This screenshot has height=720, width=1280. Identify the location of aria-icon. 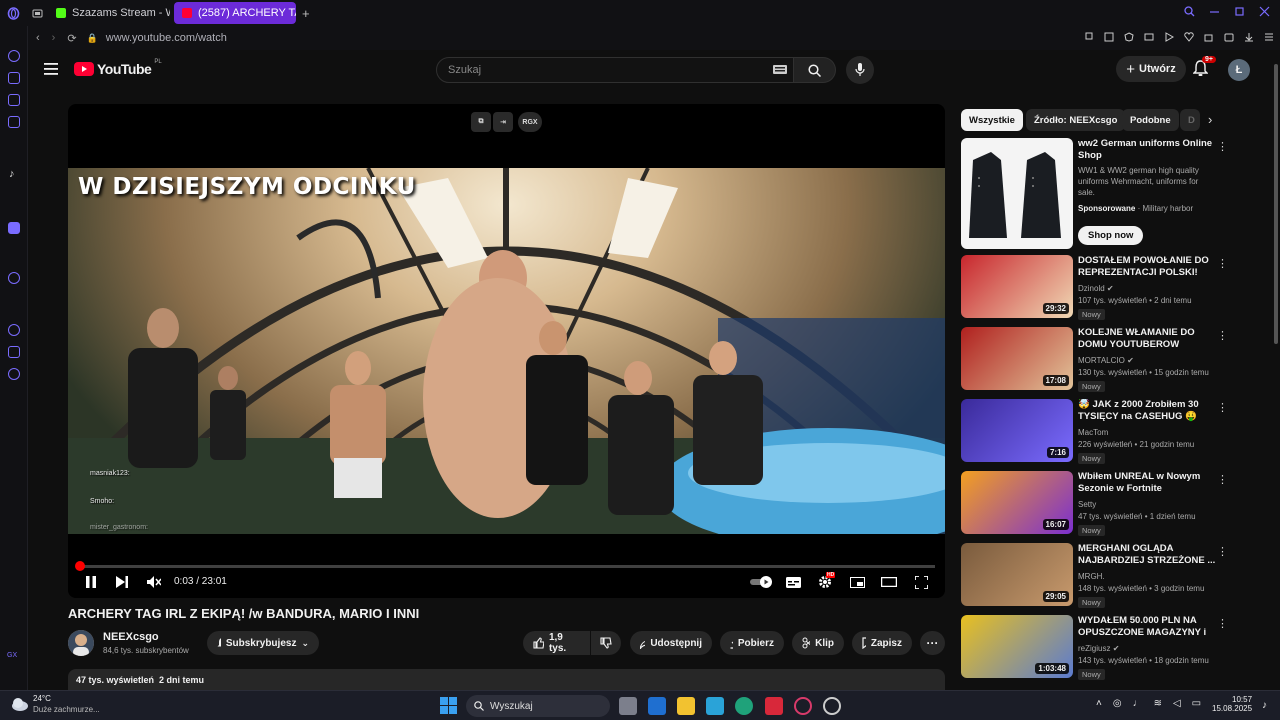
(14, 78).